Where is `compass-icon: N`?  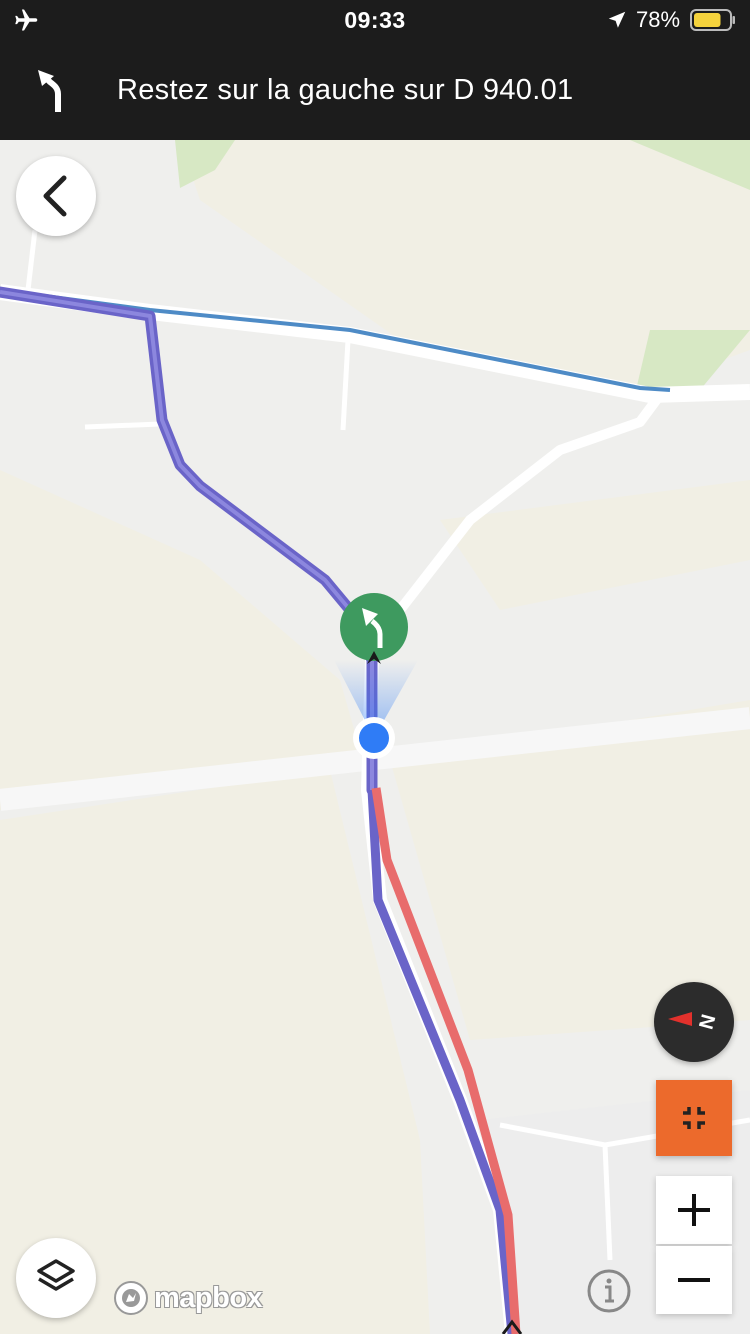 compass-icon: N is located at coordinates (694, 1022).